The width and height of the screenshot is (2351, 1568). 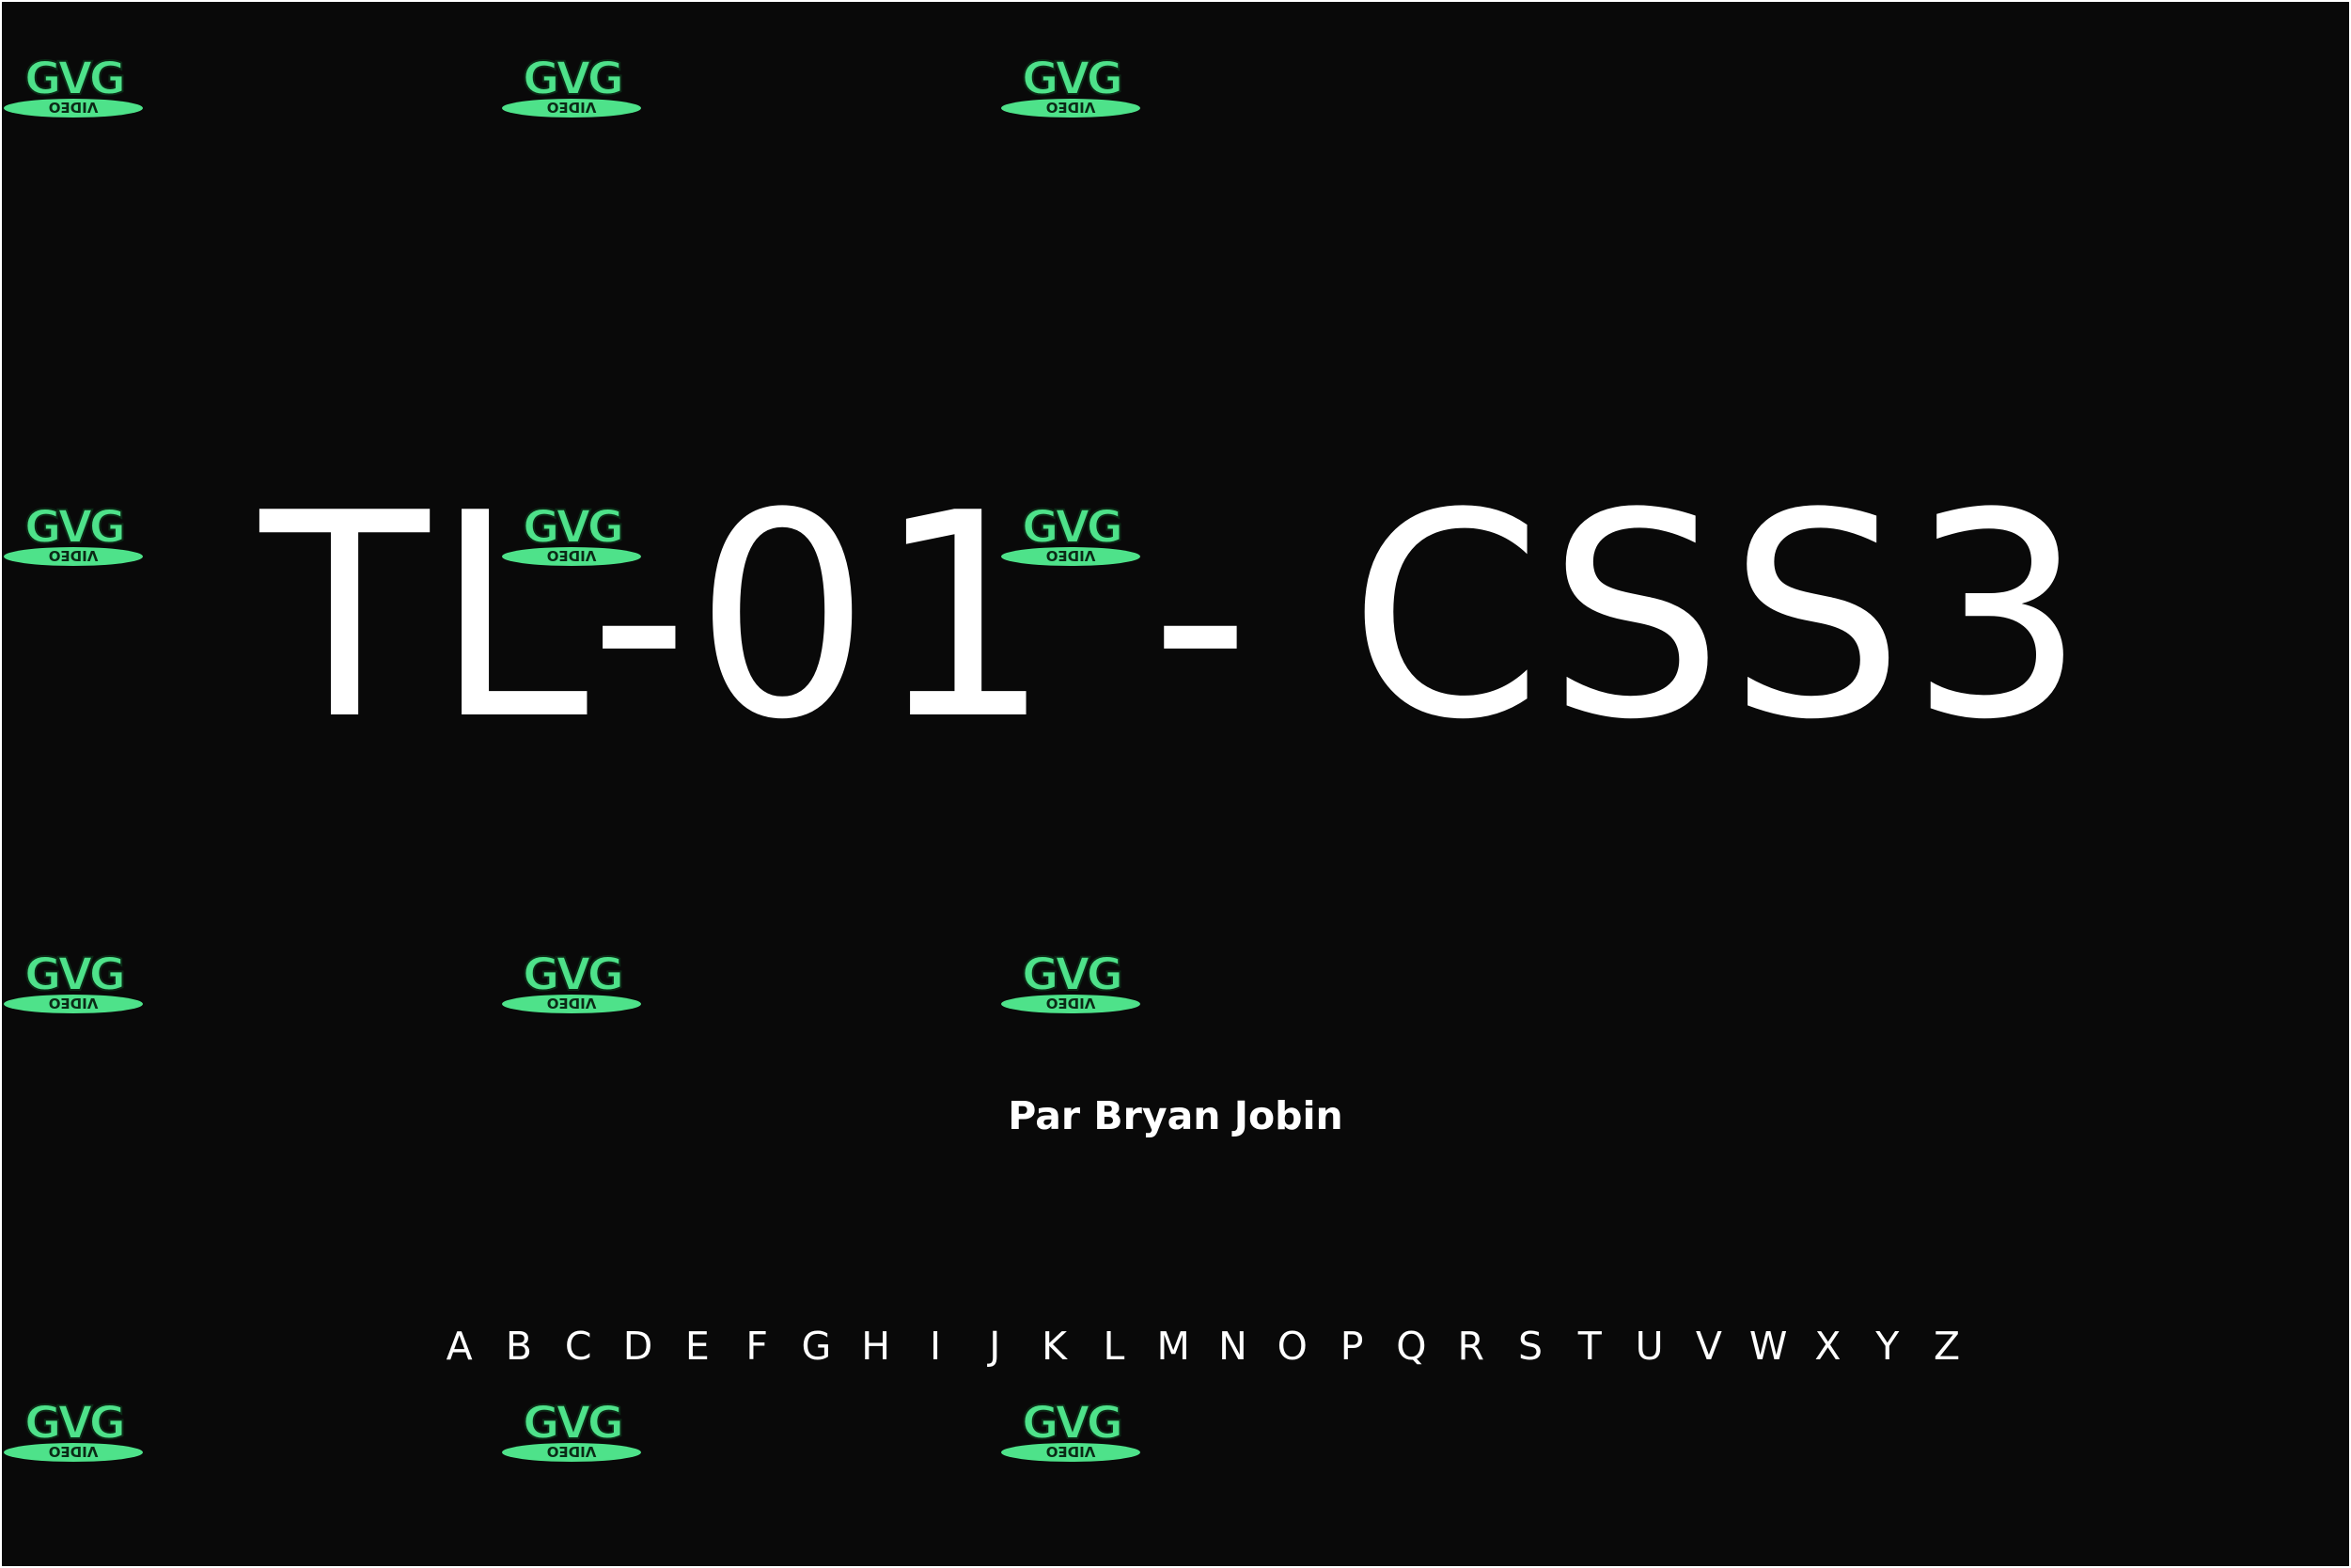 I want to click on alphabet-letter-l: L, so click(x=1113, y=1346).